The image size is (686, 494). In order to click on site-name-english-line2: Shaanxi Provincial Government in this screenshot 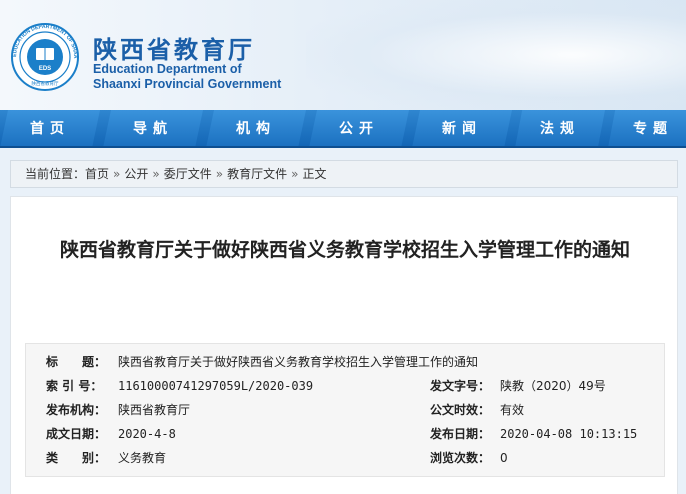, I will do `click(187, 84)`.